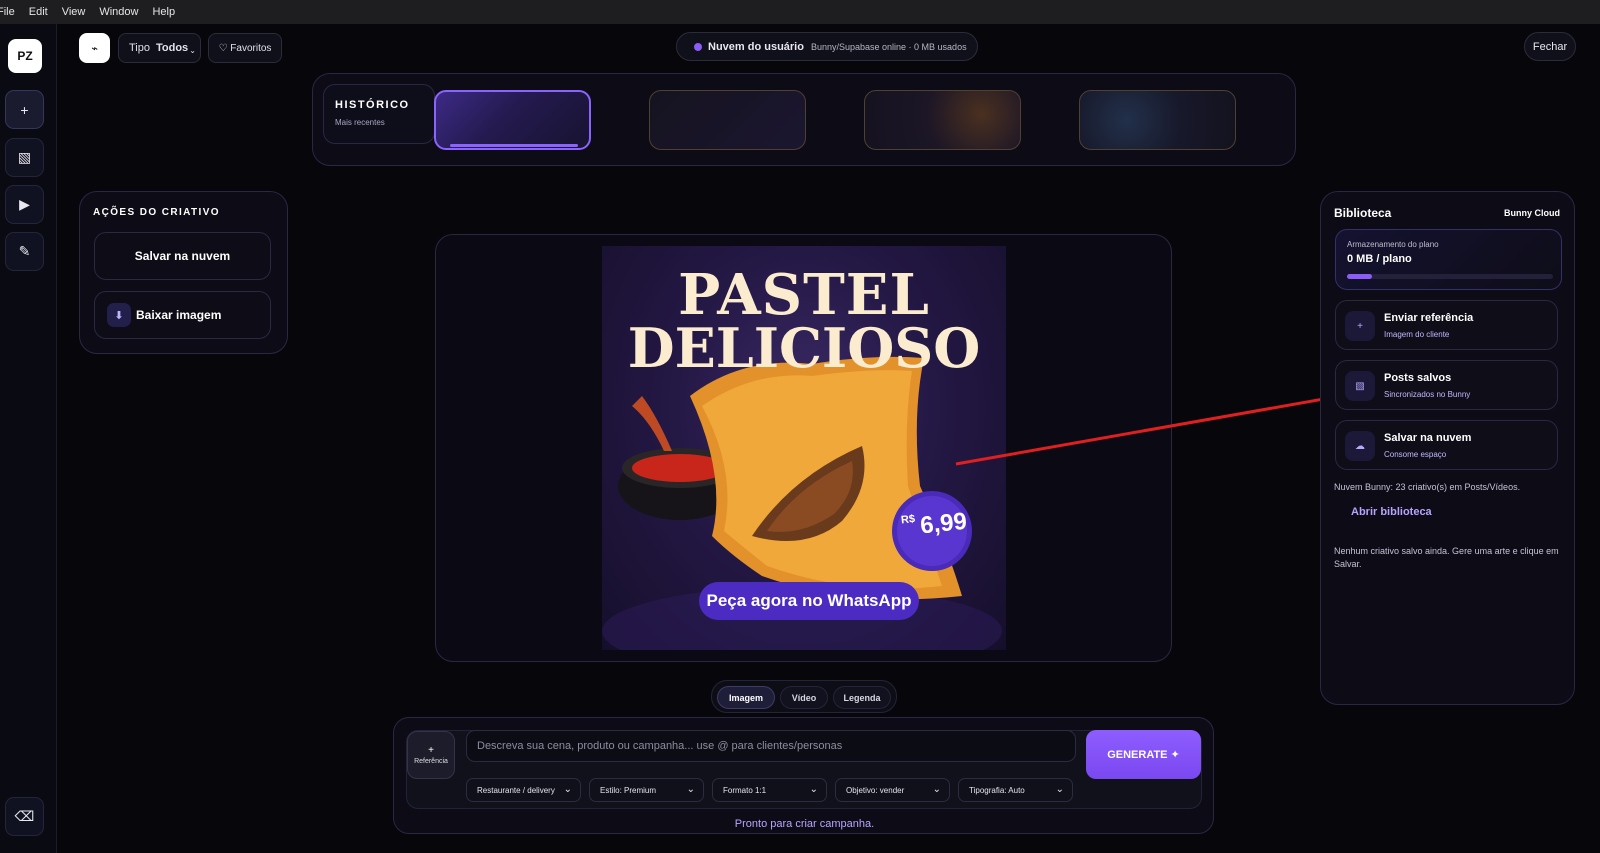 Image resolution: width=1600 pixels, height=853 pixels. What do you see at coordinates (25, 56) in the screenshot?
I see `app-logo: PZ` at bounding box center [25, 56].